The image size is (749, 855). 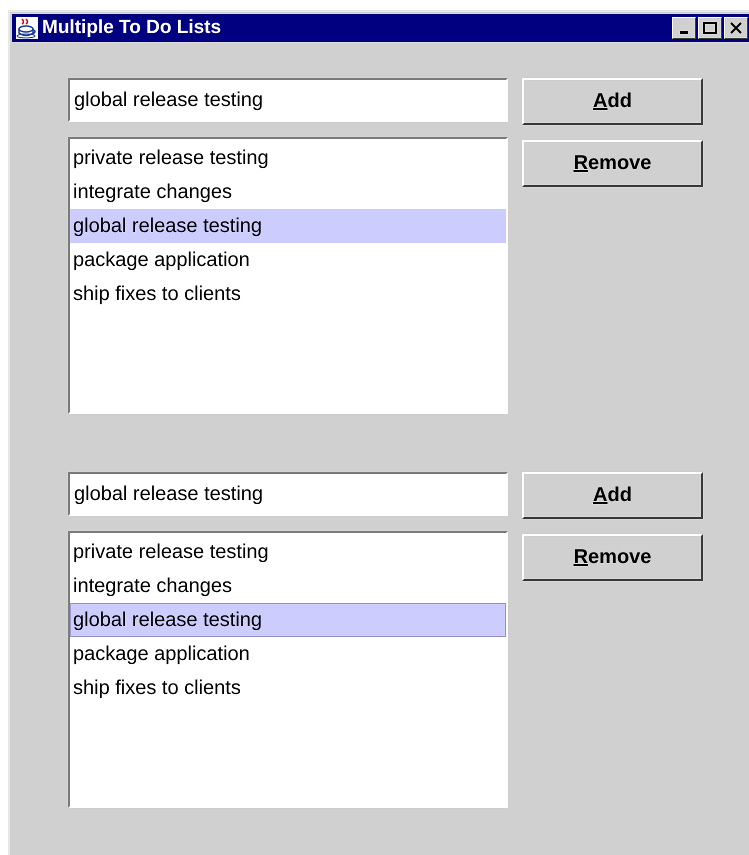 I want to click on minimize-button, so click(x=684, y=28).